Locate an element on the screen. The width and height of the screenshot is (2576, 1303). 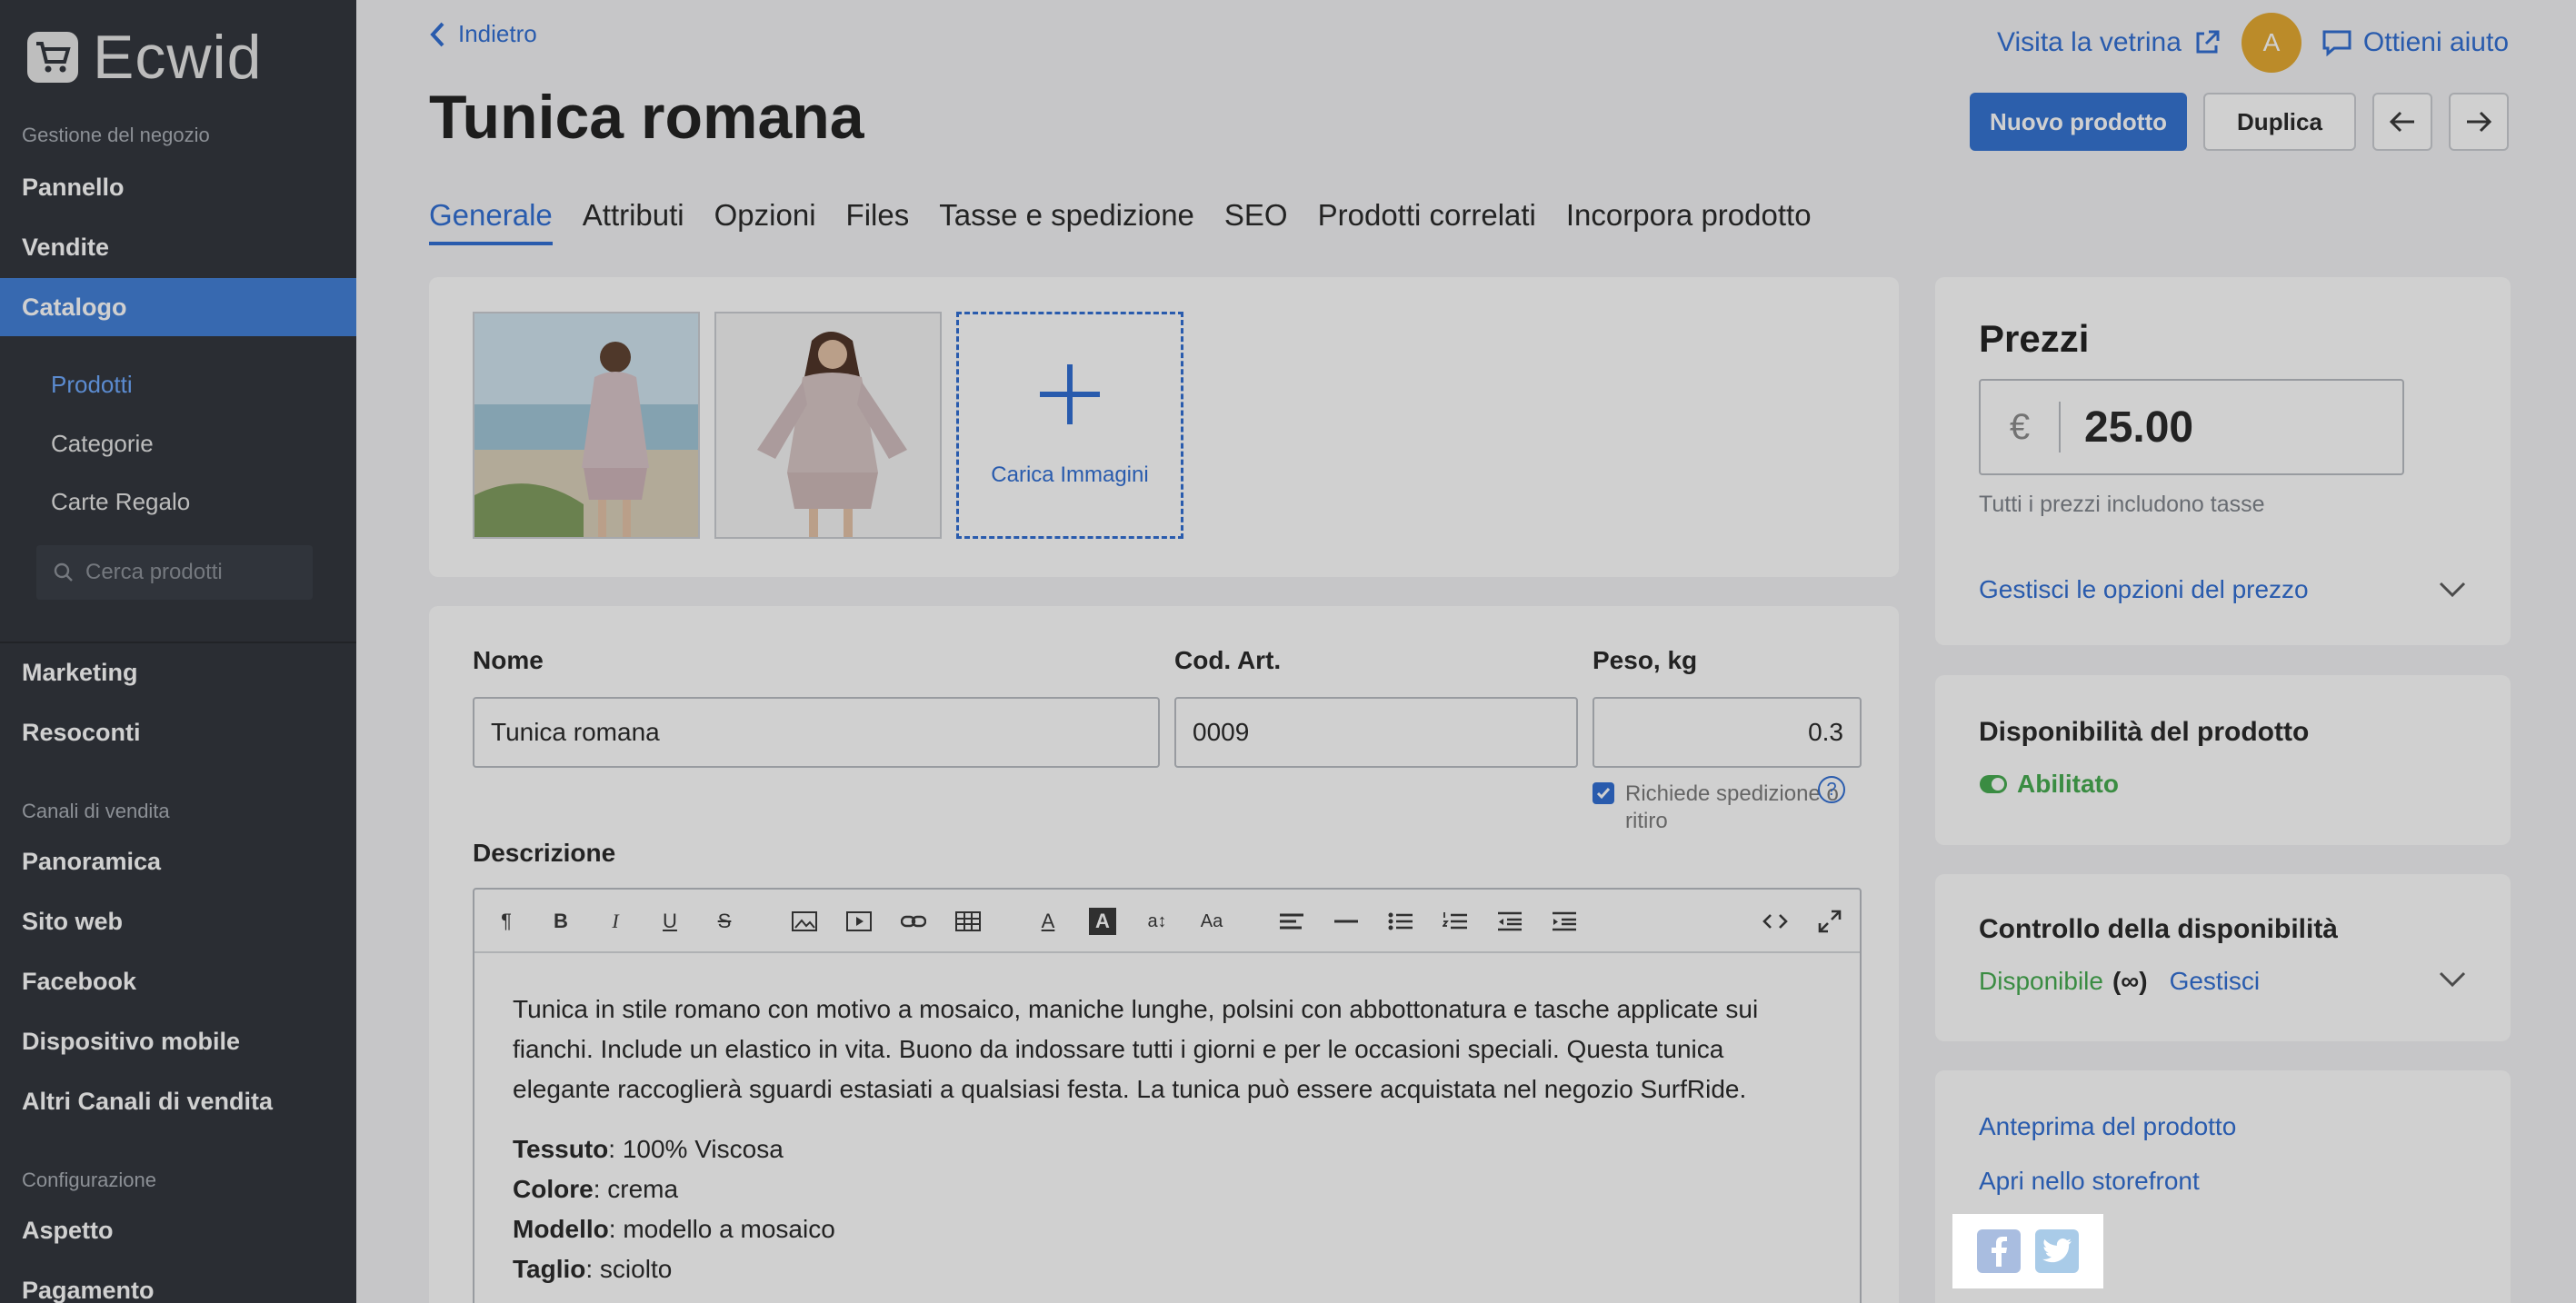
facebook-icon is located at coordinates (1999, 1251).